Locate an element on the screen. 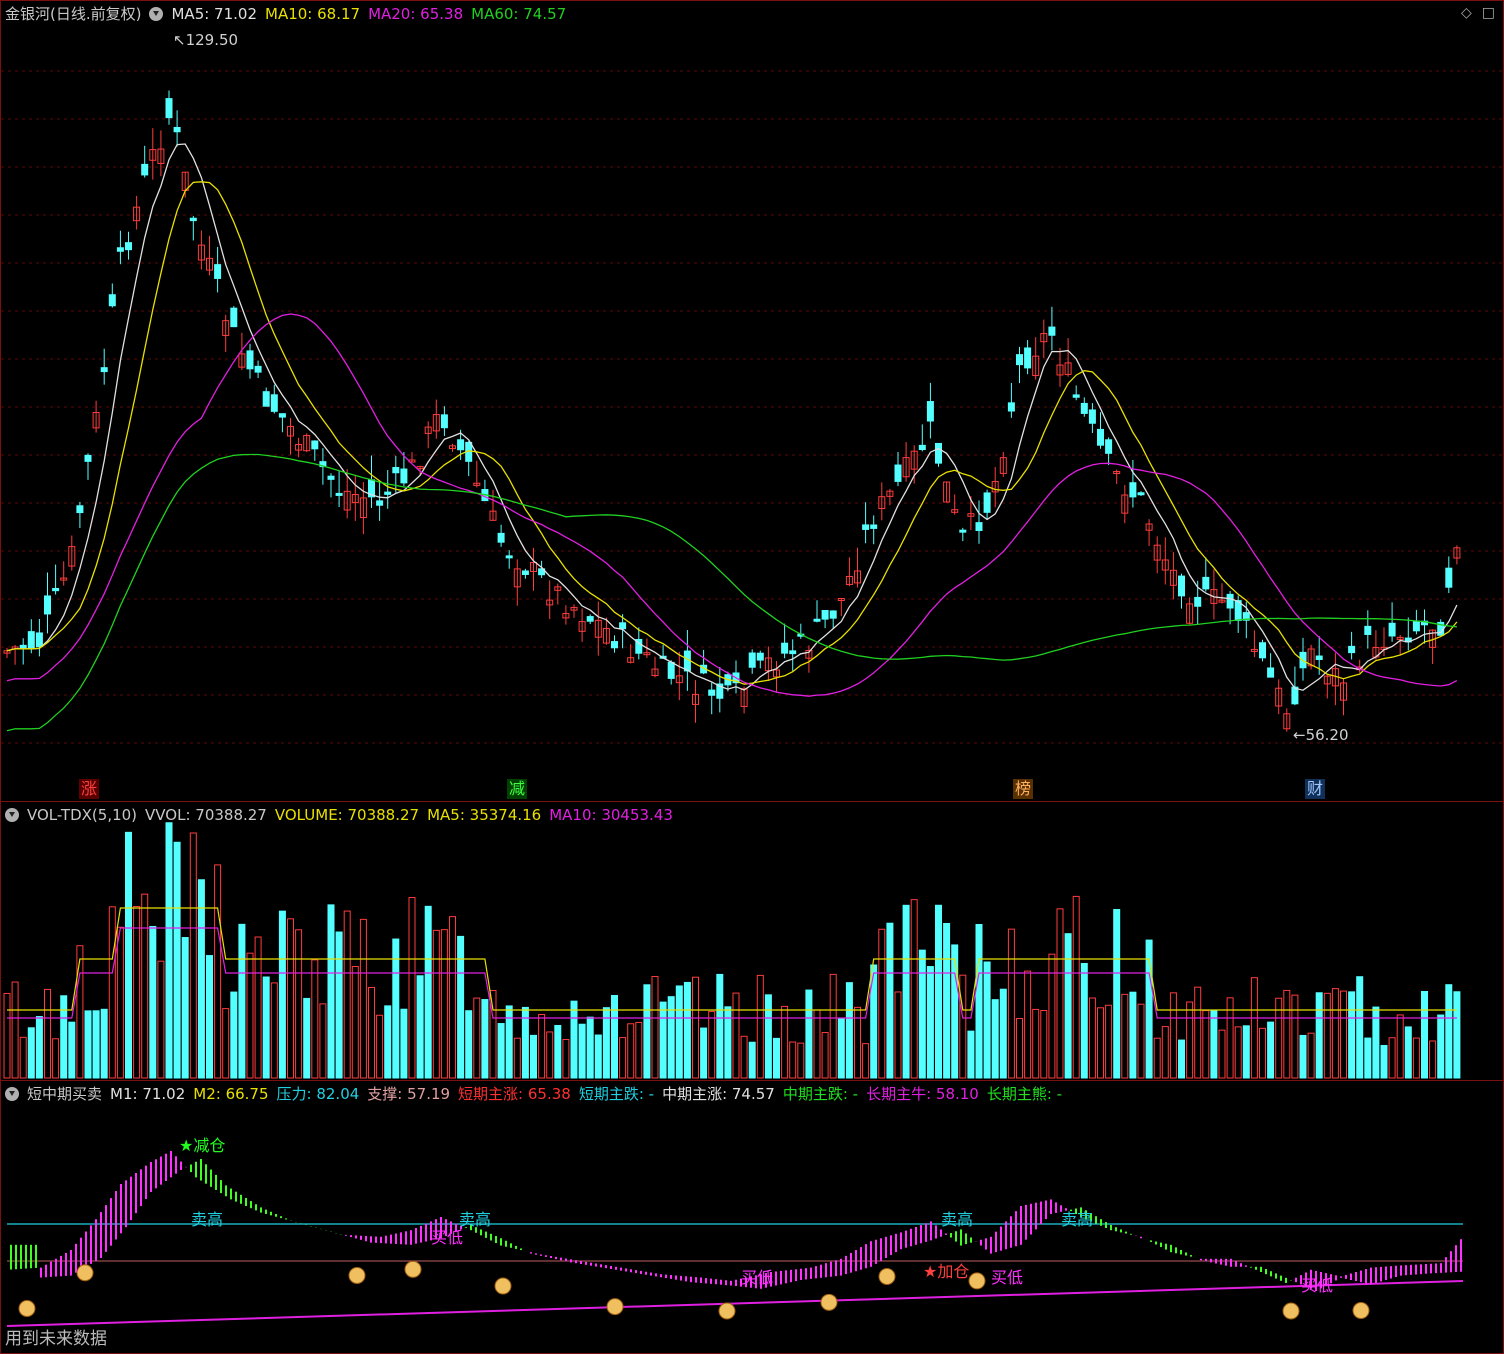  indicator-title: 短中期买卖 is located at coordinates (64, 1094).